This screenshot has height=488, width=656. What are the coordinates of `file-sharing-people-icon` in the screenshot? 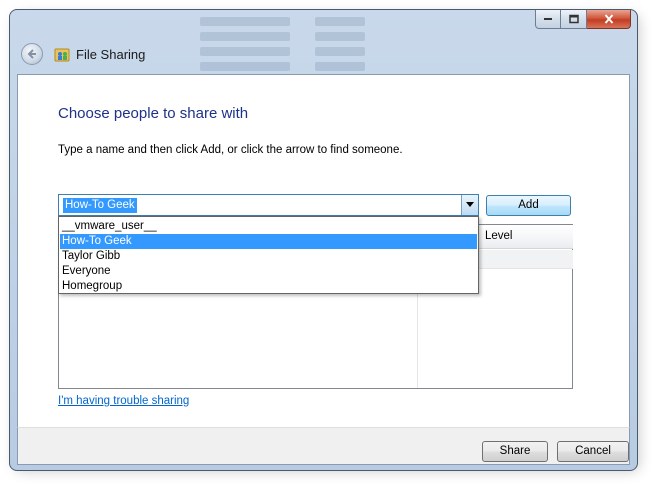 It's located at (62, 55).